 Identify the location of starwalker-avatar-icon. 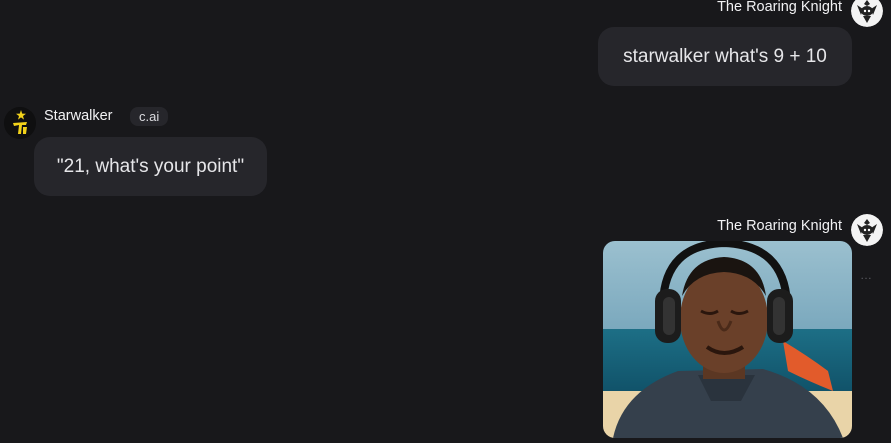
(20, 123).